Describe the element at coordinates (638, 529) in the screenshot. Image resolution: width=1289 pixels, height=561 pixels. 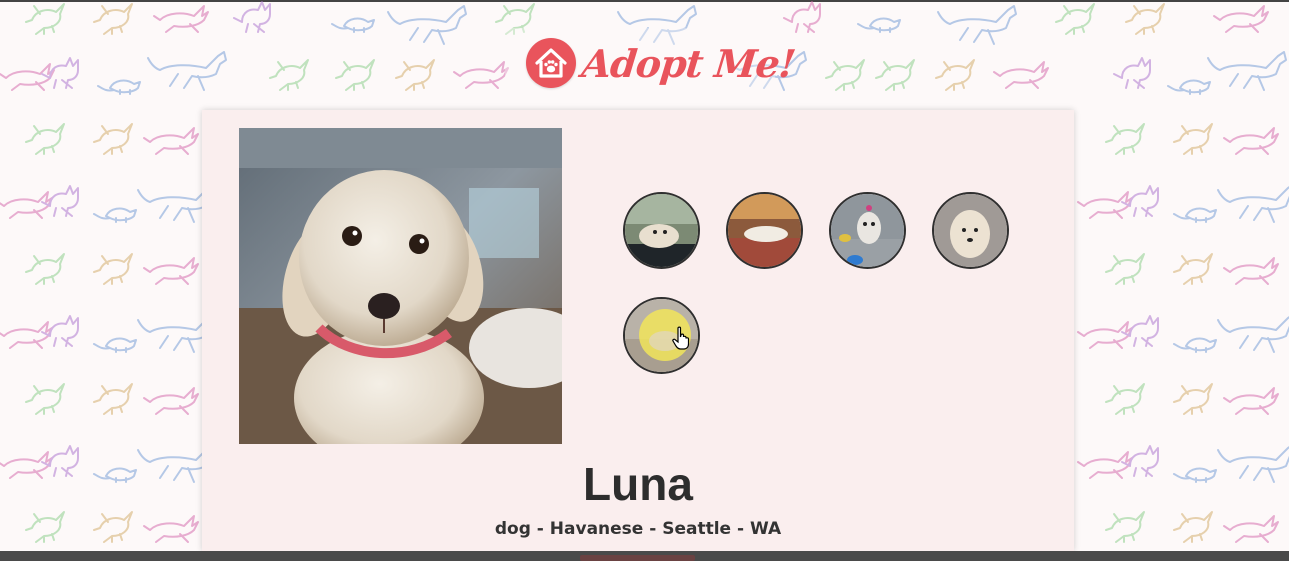
I see `pet-meta: dog - Havanese - Seattle - WA` at that location.